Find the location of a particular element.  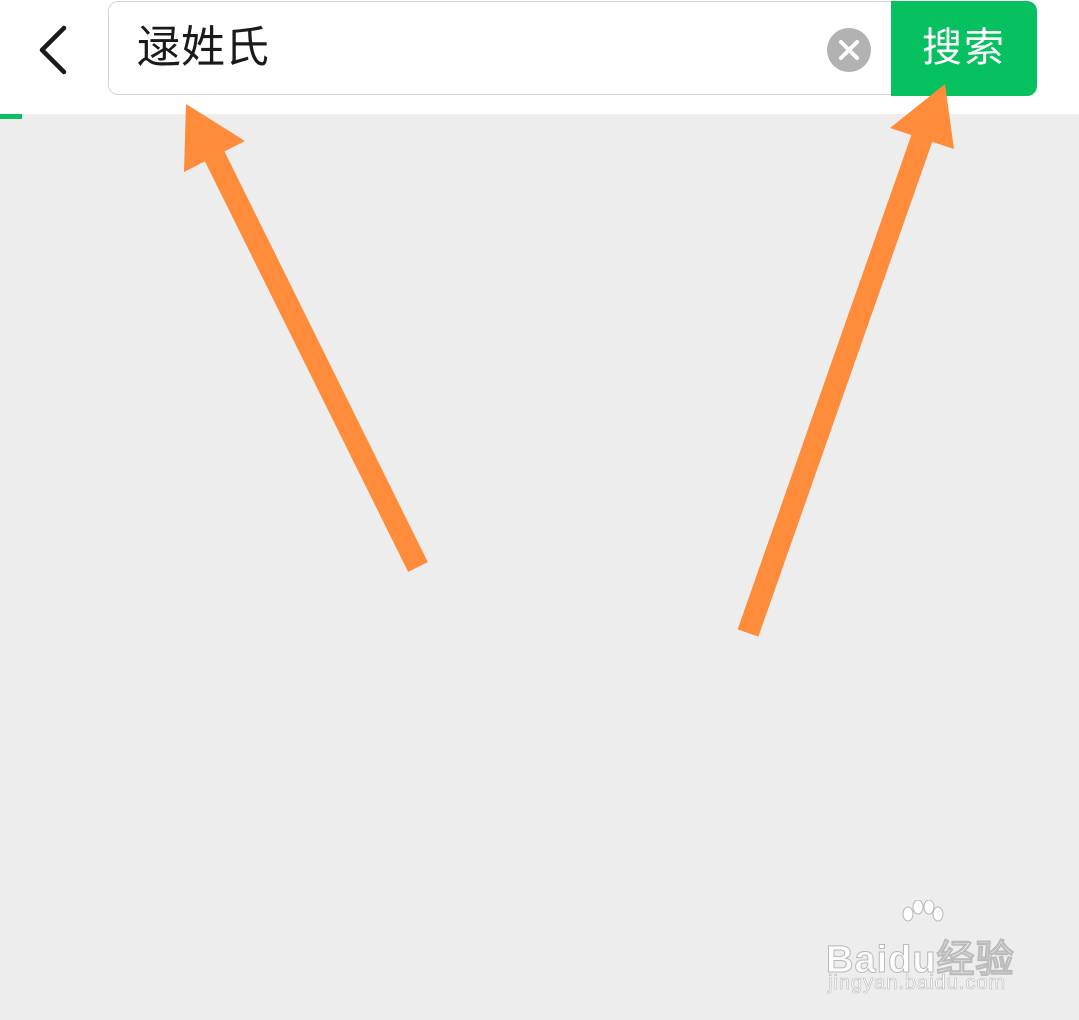

chevron-left-icon is located at coordinates (53, 50).